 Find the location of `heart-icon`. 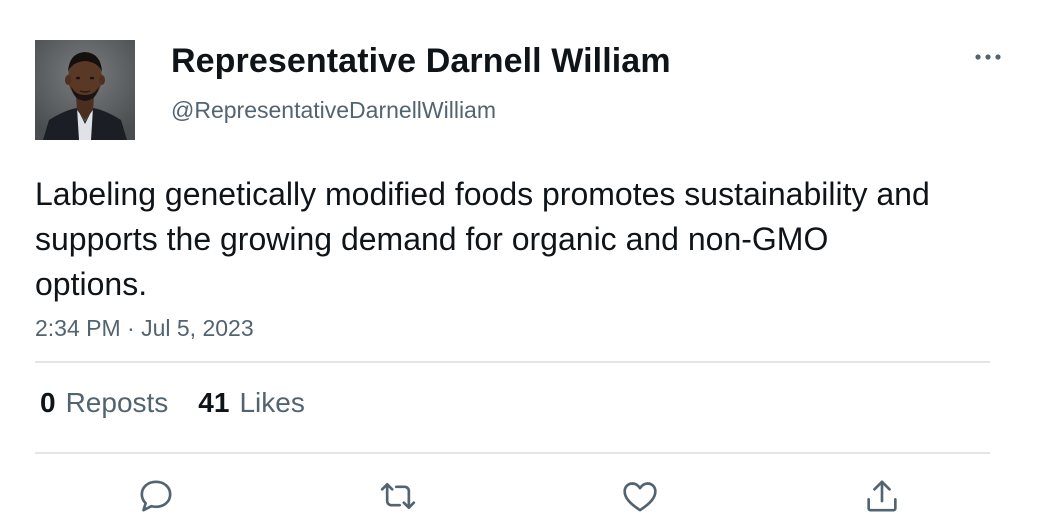

heart-icon is located at coordinates (640, 497).